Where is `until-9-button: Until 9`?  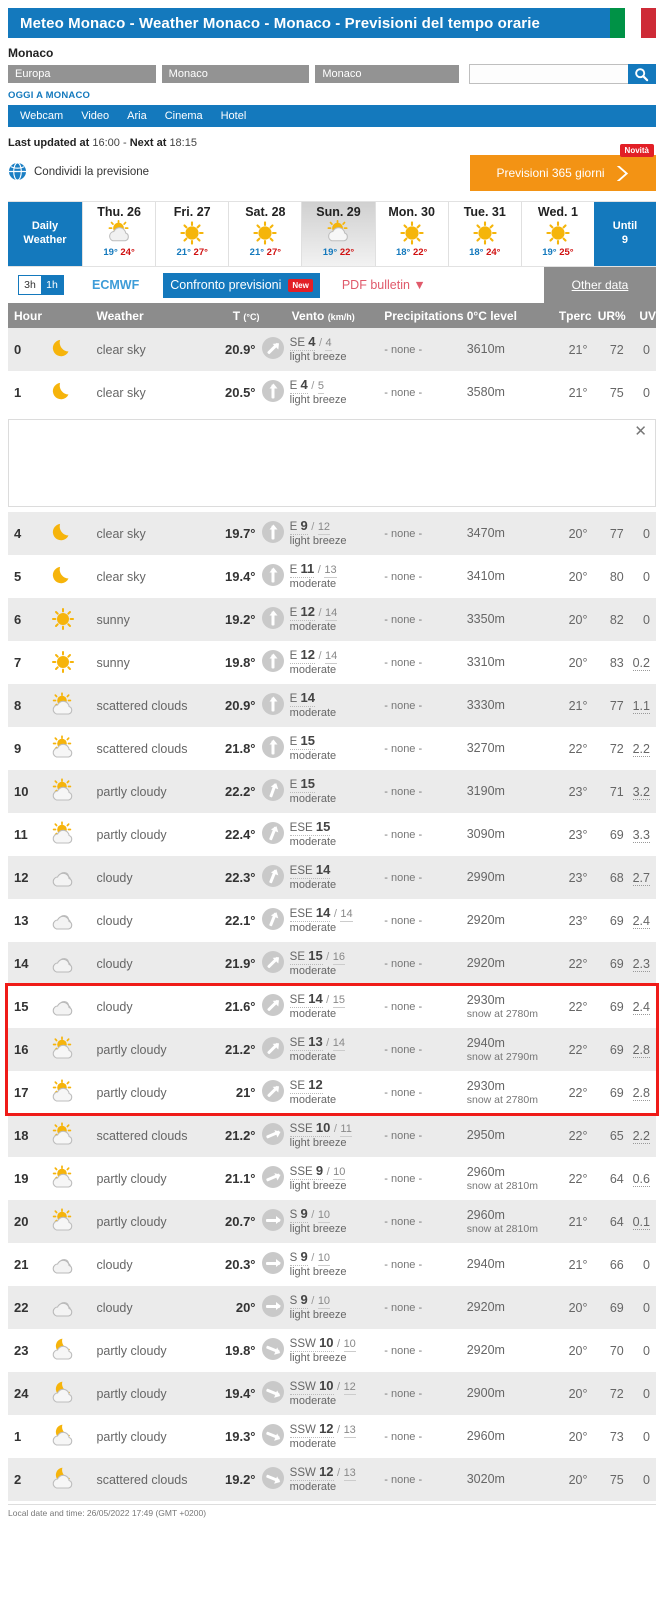 until-9-button: Until 9 is located at coordinates (624, 234).